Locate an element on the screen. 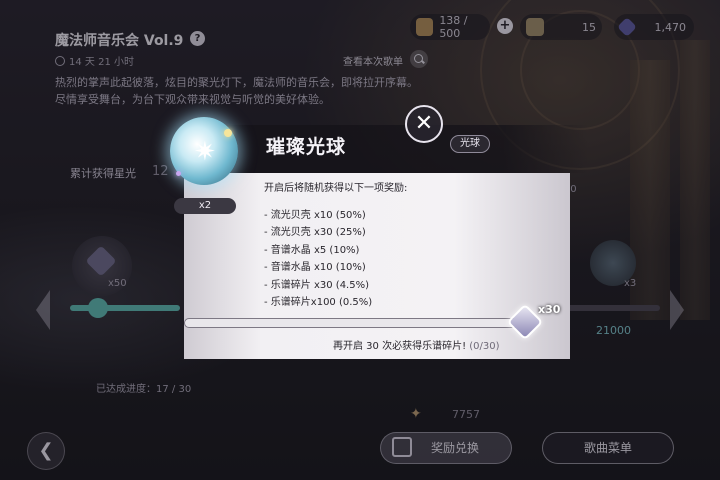  close-button: ✕ is located at coordinates (424, 124).